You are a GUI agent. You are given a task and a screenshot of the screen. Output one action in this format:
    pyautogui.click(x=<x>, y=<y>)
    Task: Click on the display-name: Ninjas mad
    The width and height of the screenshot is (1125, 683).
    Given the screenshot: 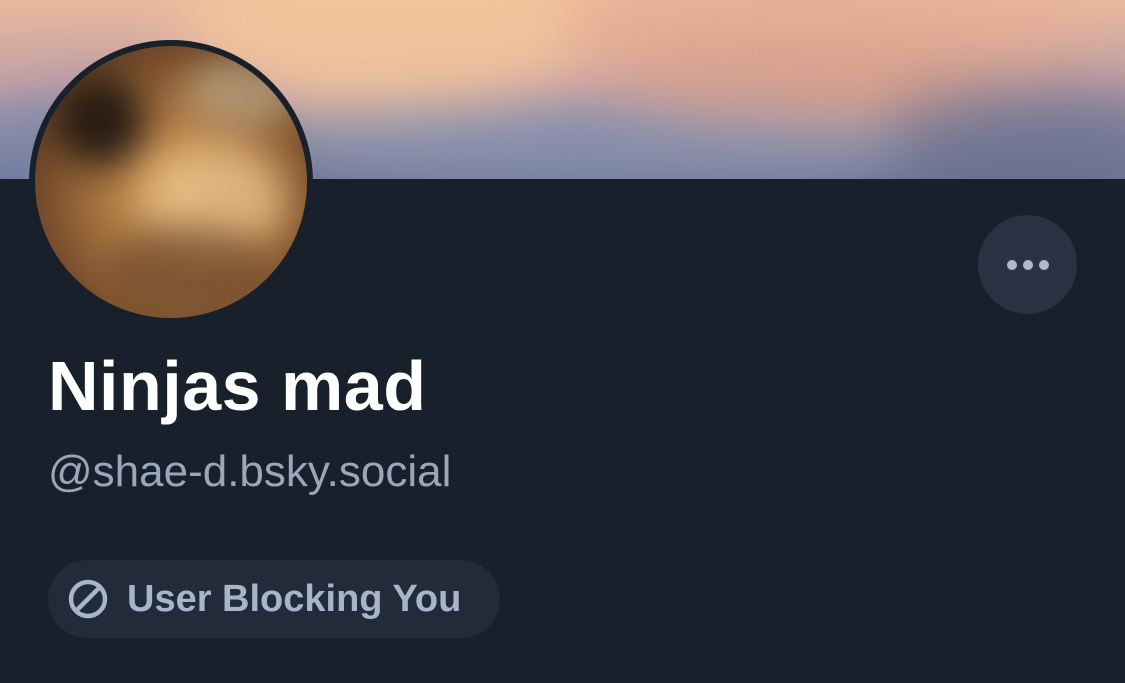 What is the action you would take?
    pyautogui.click(x=237, y=386)
    